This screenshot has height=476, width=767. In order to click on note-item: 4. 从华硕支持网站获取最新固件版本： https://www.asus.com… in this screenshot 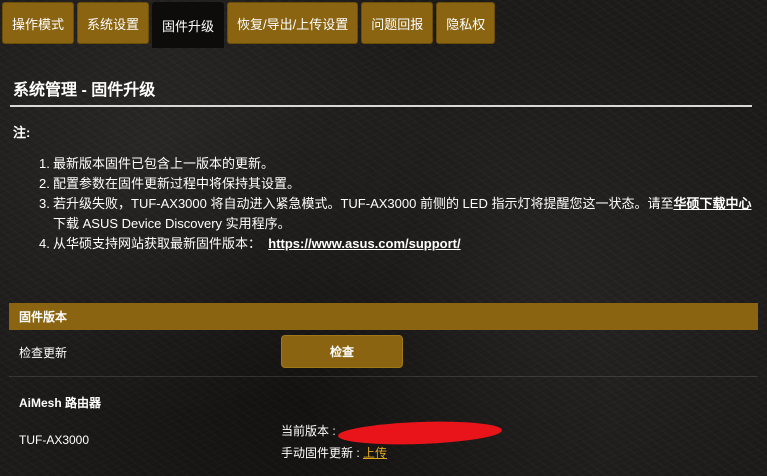, I will do `click(398, 244)`.